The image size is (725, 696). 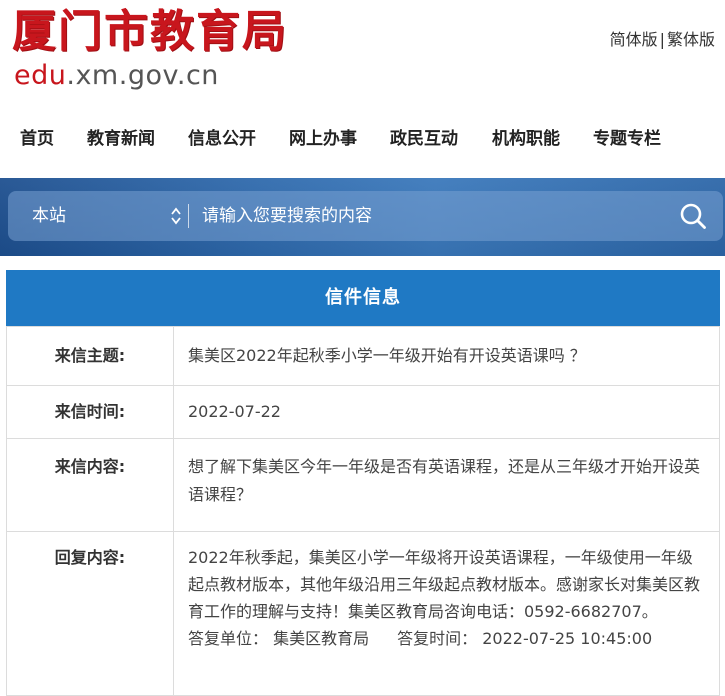 What do you see at coordinates (693, 216) in the screenshot?
I see `search-icon` at bounding box center [693, 216].